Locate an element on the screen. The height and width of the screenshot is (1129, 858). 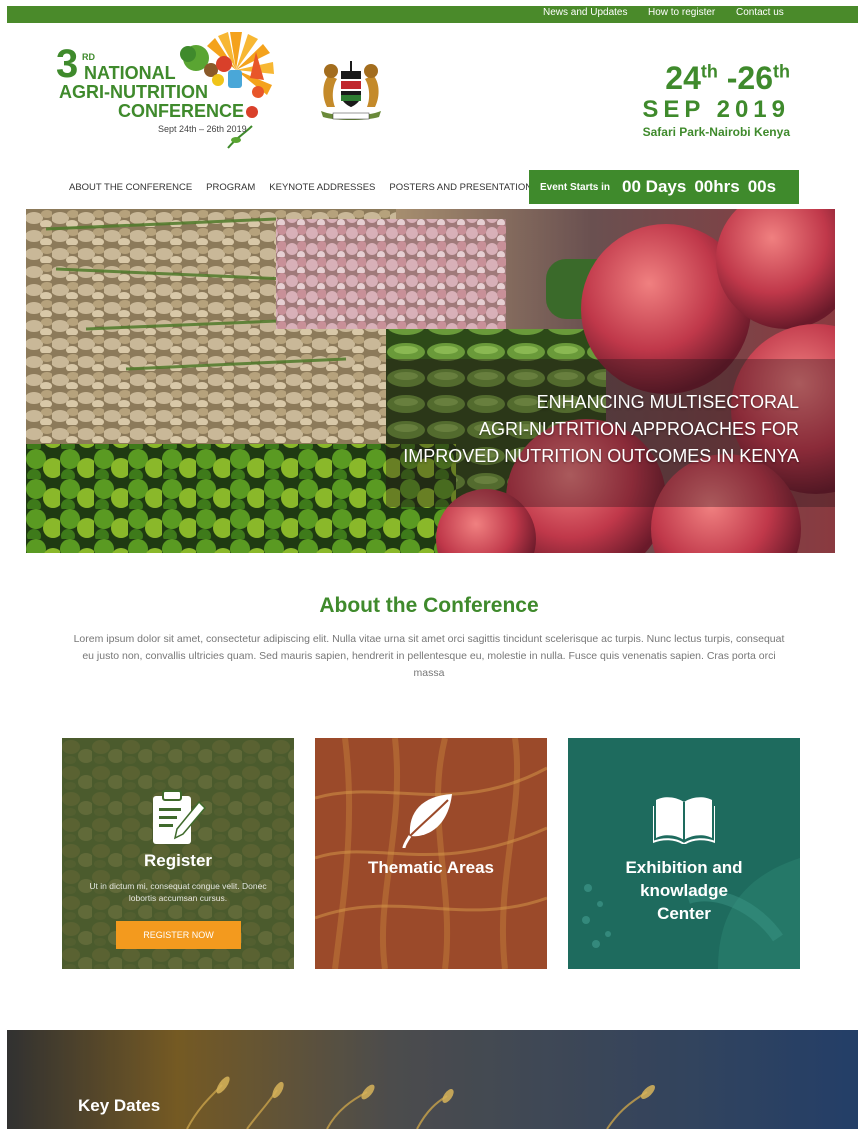
nav-posters-and-presentations: POSTERS AND PRESENTATIONS is located at coordinates (463, 187).